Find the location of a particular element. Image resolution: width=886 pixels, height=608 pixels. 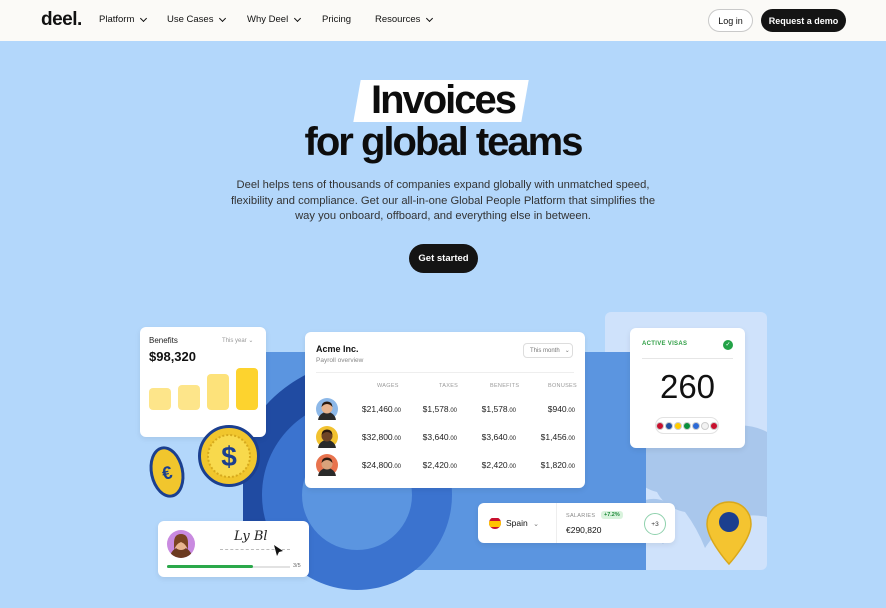

country-select: Spain ⌄ is located at coordinates (522, 523).